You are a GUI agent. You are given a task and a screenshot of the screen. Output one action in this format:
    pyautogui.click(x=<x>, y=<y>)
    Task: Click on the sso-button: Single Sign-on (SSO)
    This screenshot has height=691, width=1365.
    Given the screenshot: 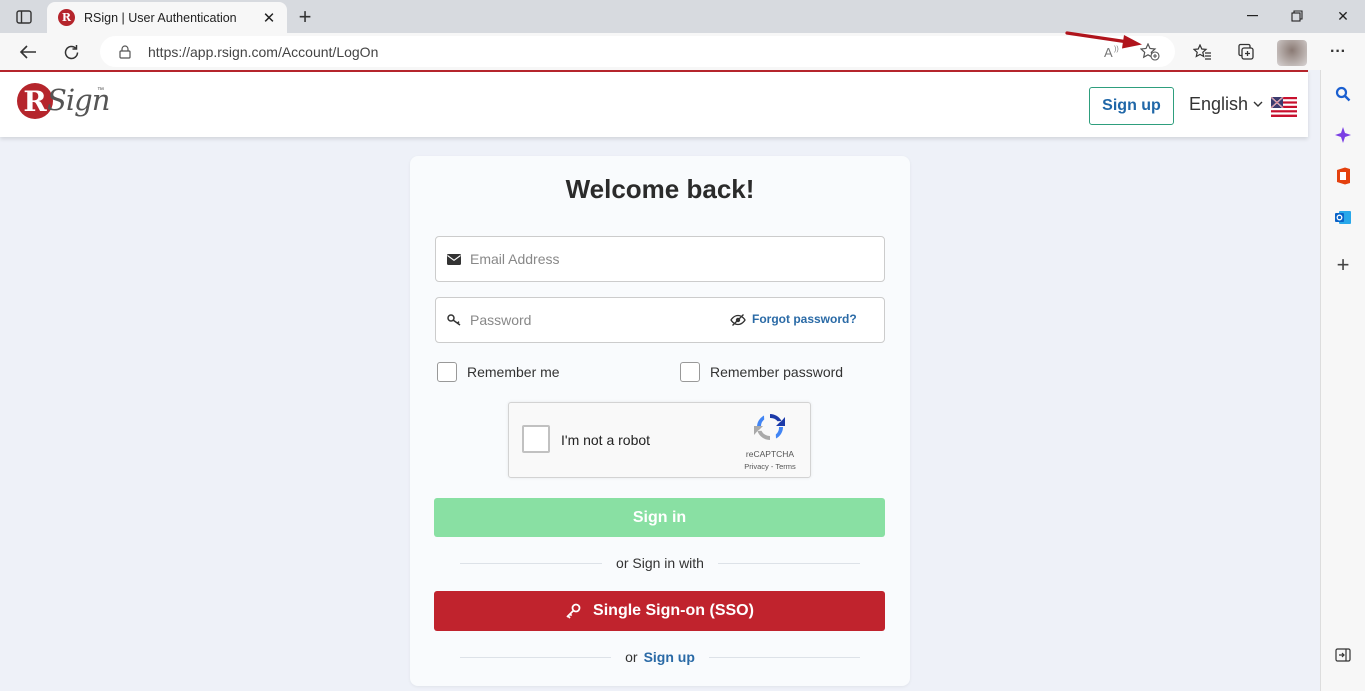 What is the action you would take?
    pyautogui.click(x=659, y=611)
    